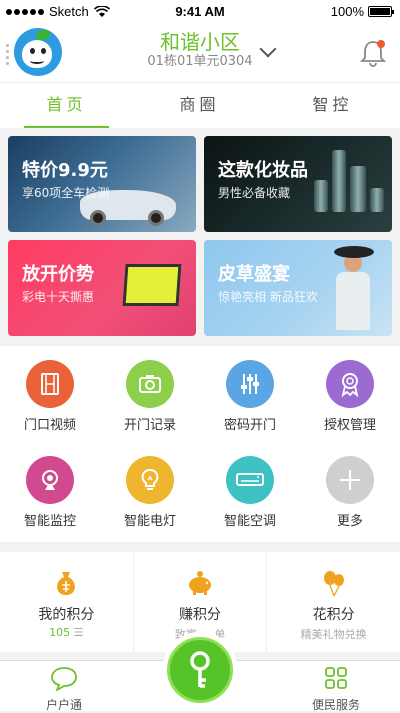 The image size is (400, 713). I want to click on tab-home: 首页, so click(66, 106).